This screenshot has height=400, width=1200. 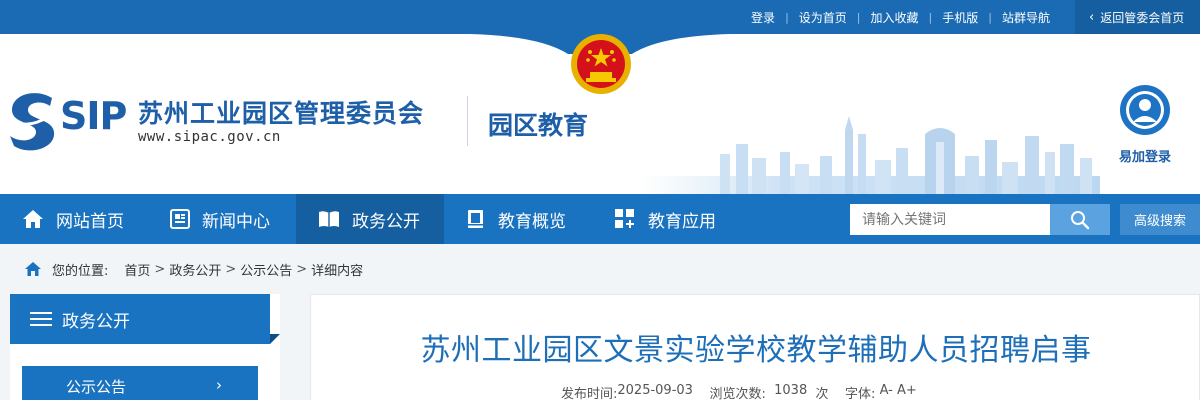 I want to click on mobile-version-link: 手机版, so click(x=960, y=17).